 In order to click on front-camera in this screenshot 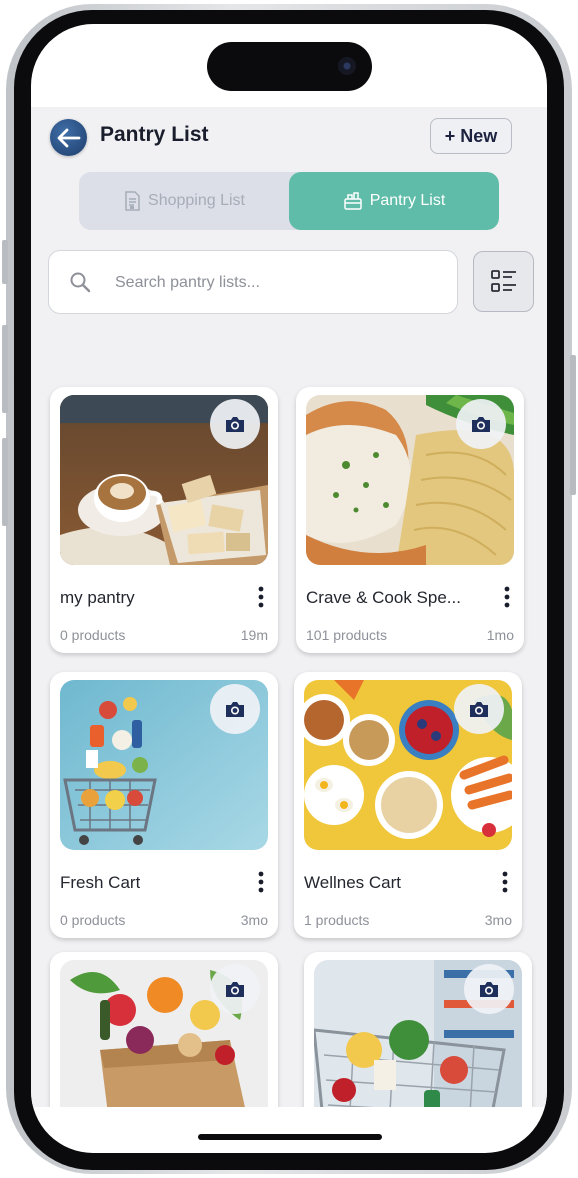, I will do `click(347, 66)`.